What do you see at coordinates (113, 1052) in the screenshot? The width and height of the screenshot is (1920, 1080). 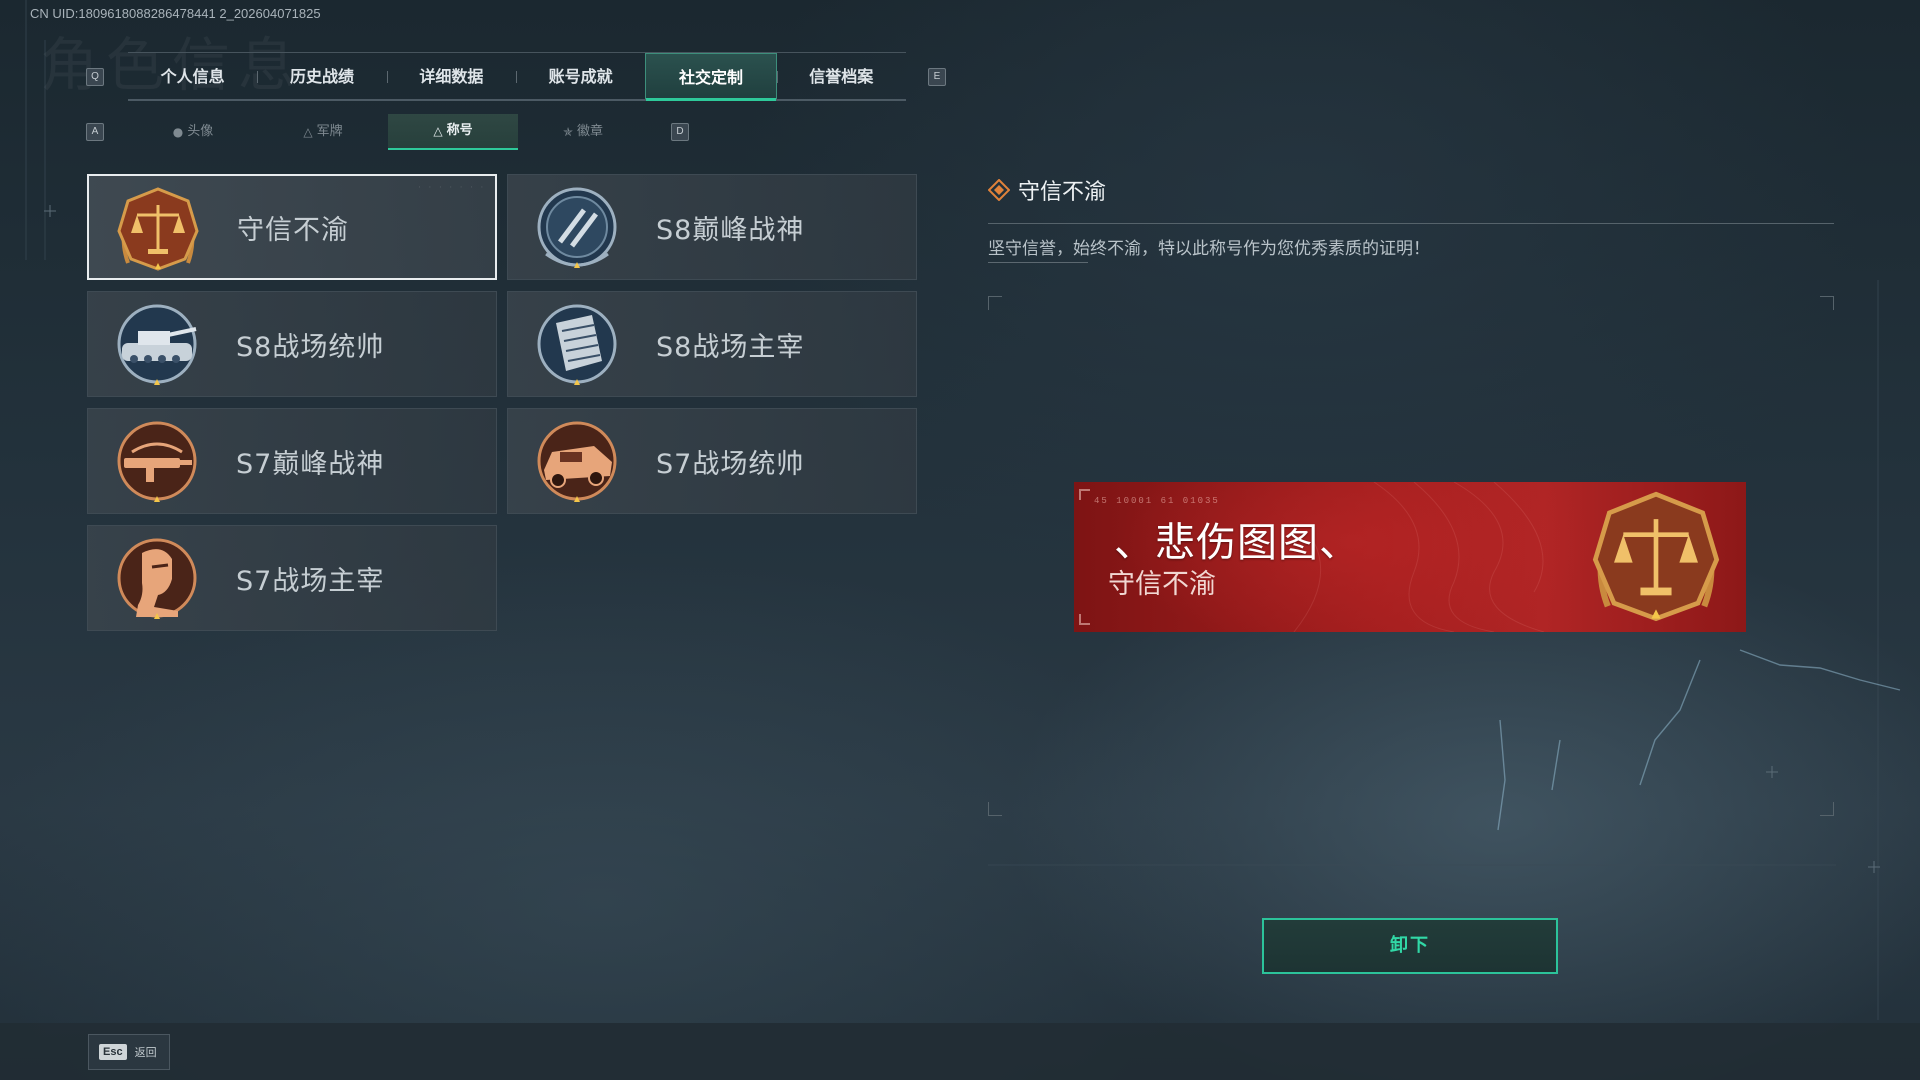 I see `esc-key: Esc` at bounding box center [113, 1052].